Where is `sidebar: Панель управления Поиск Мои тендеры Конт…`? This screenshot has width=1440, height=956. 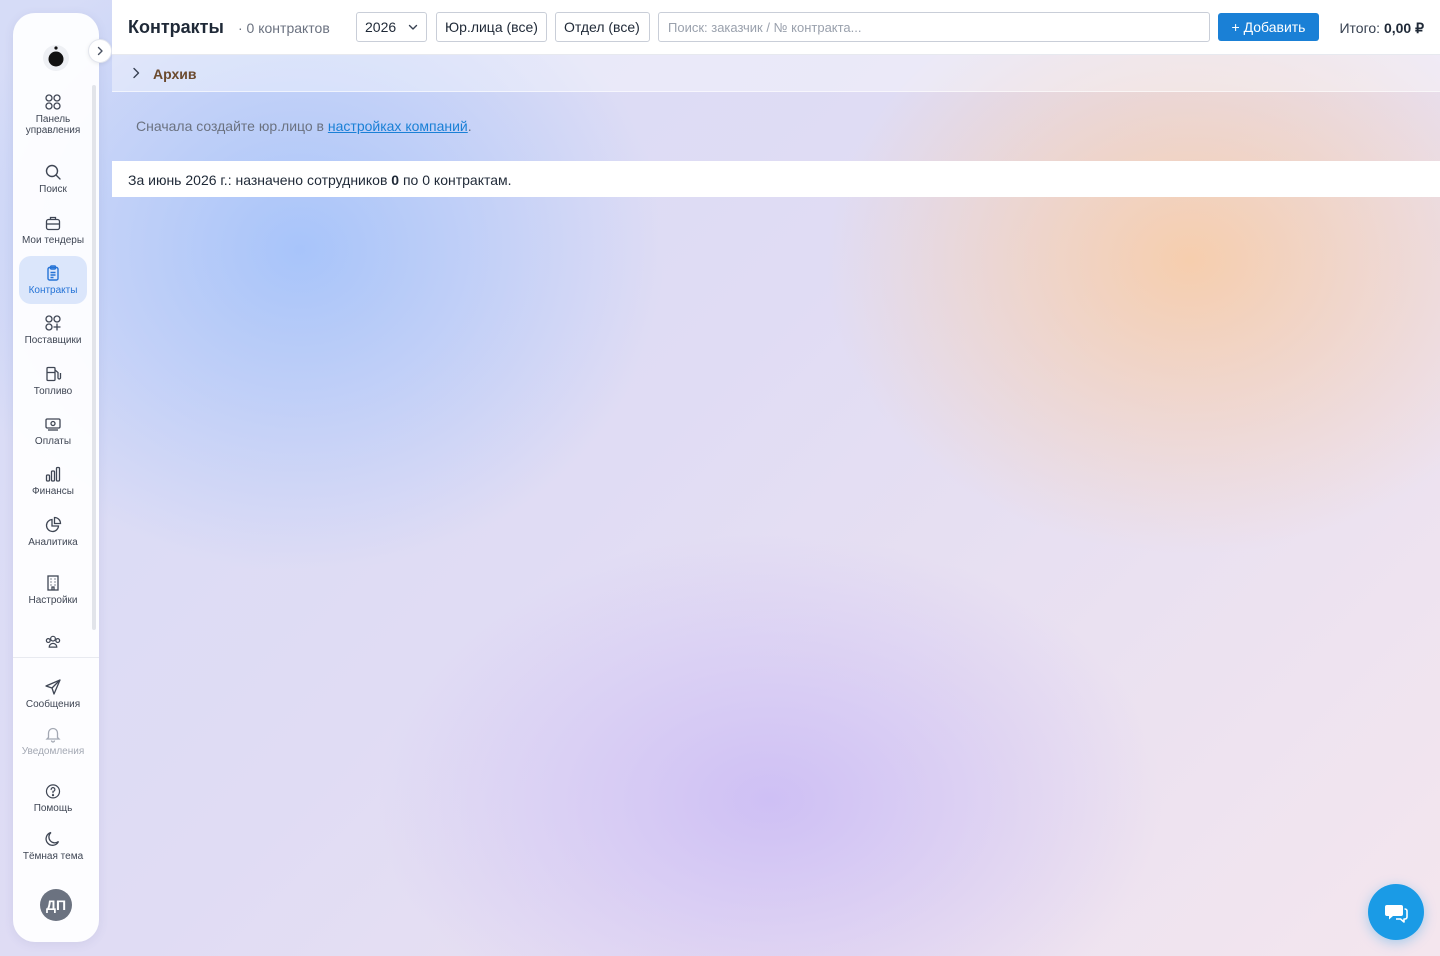
sidebar: Панель управления Поиск Мои тендеры Конт… is located at coordinates (62, 477).